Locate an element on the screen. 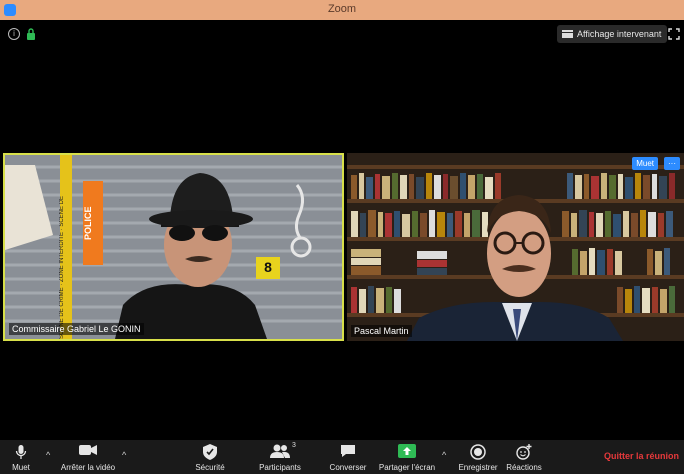 Image resolution: width=684 pixels, height=474 pixels. participant-name-tag: Commissaire Gabriel Le GONIN is located at coordinates (76, 329).